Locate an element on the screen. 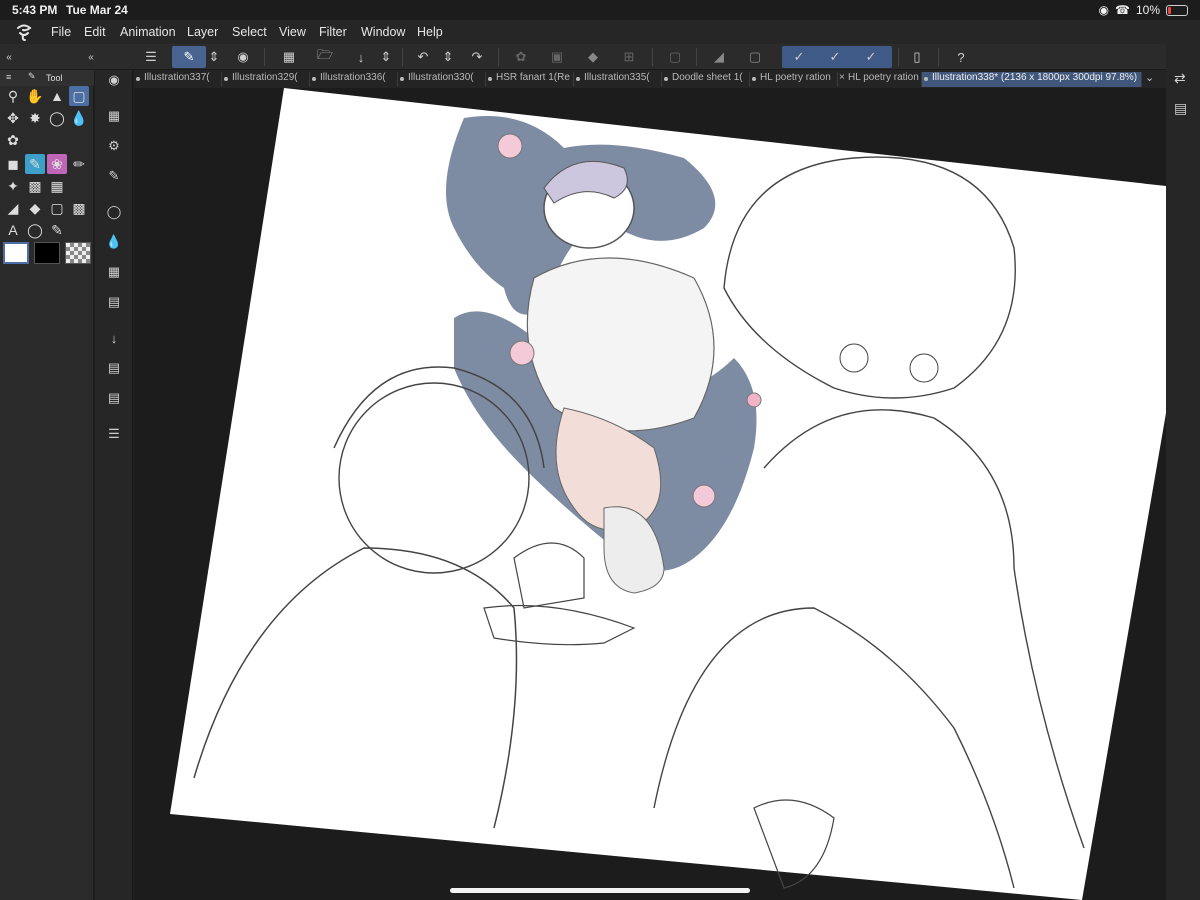 The image size is (1200, 900). tab-document: Illustration335( is located at coordinates (618, 79).